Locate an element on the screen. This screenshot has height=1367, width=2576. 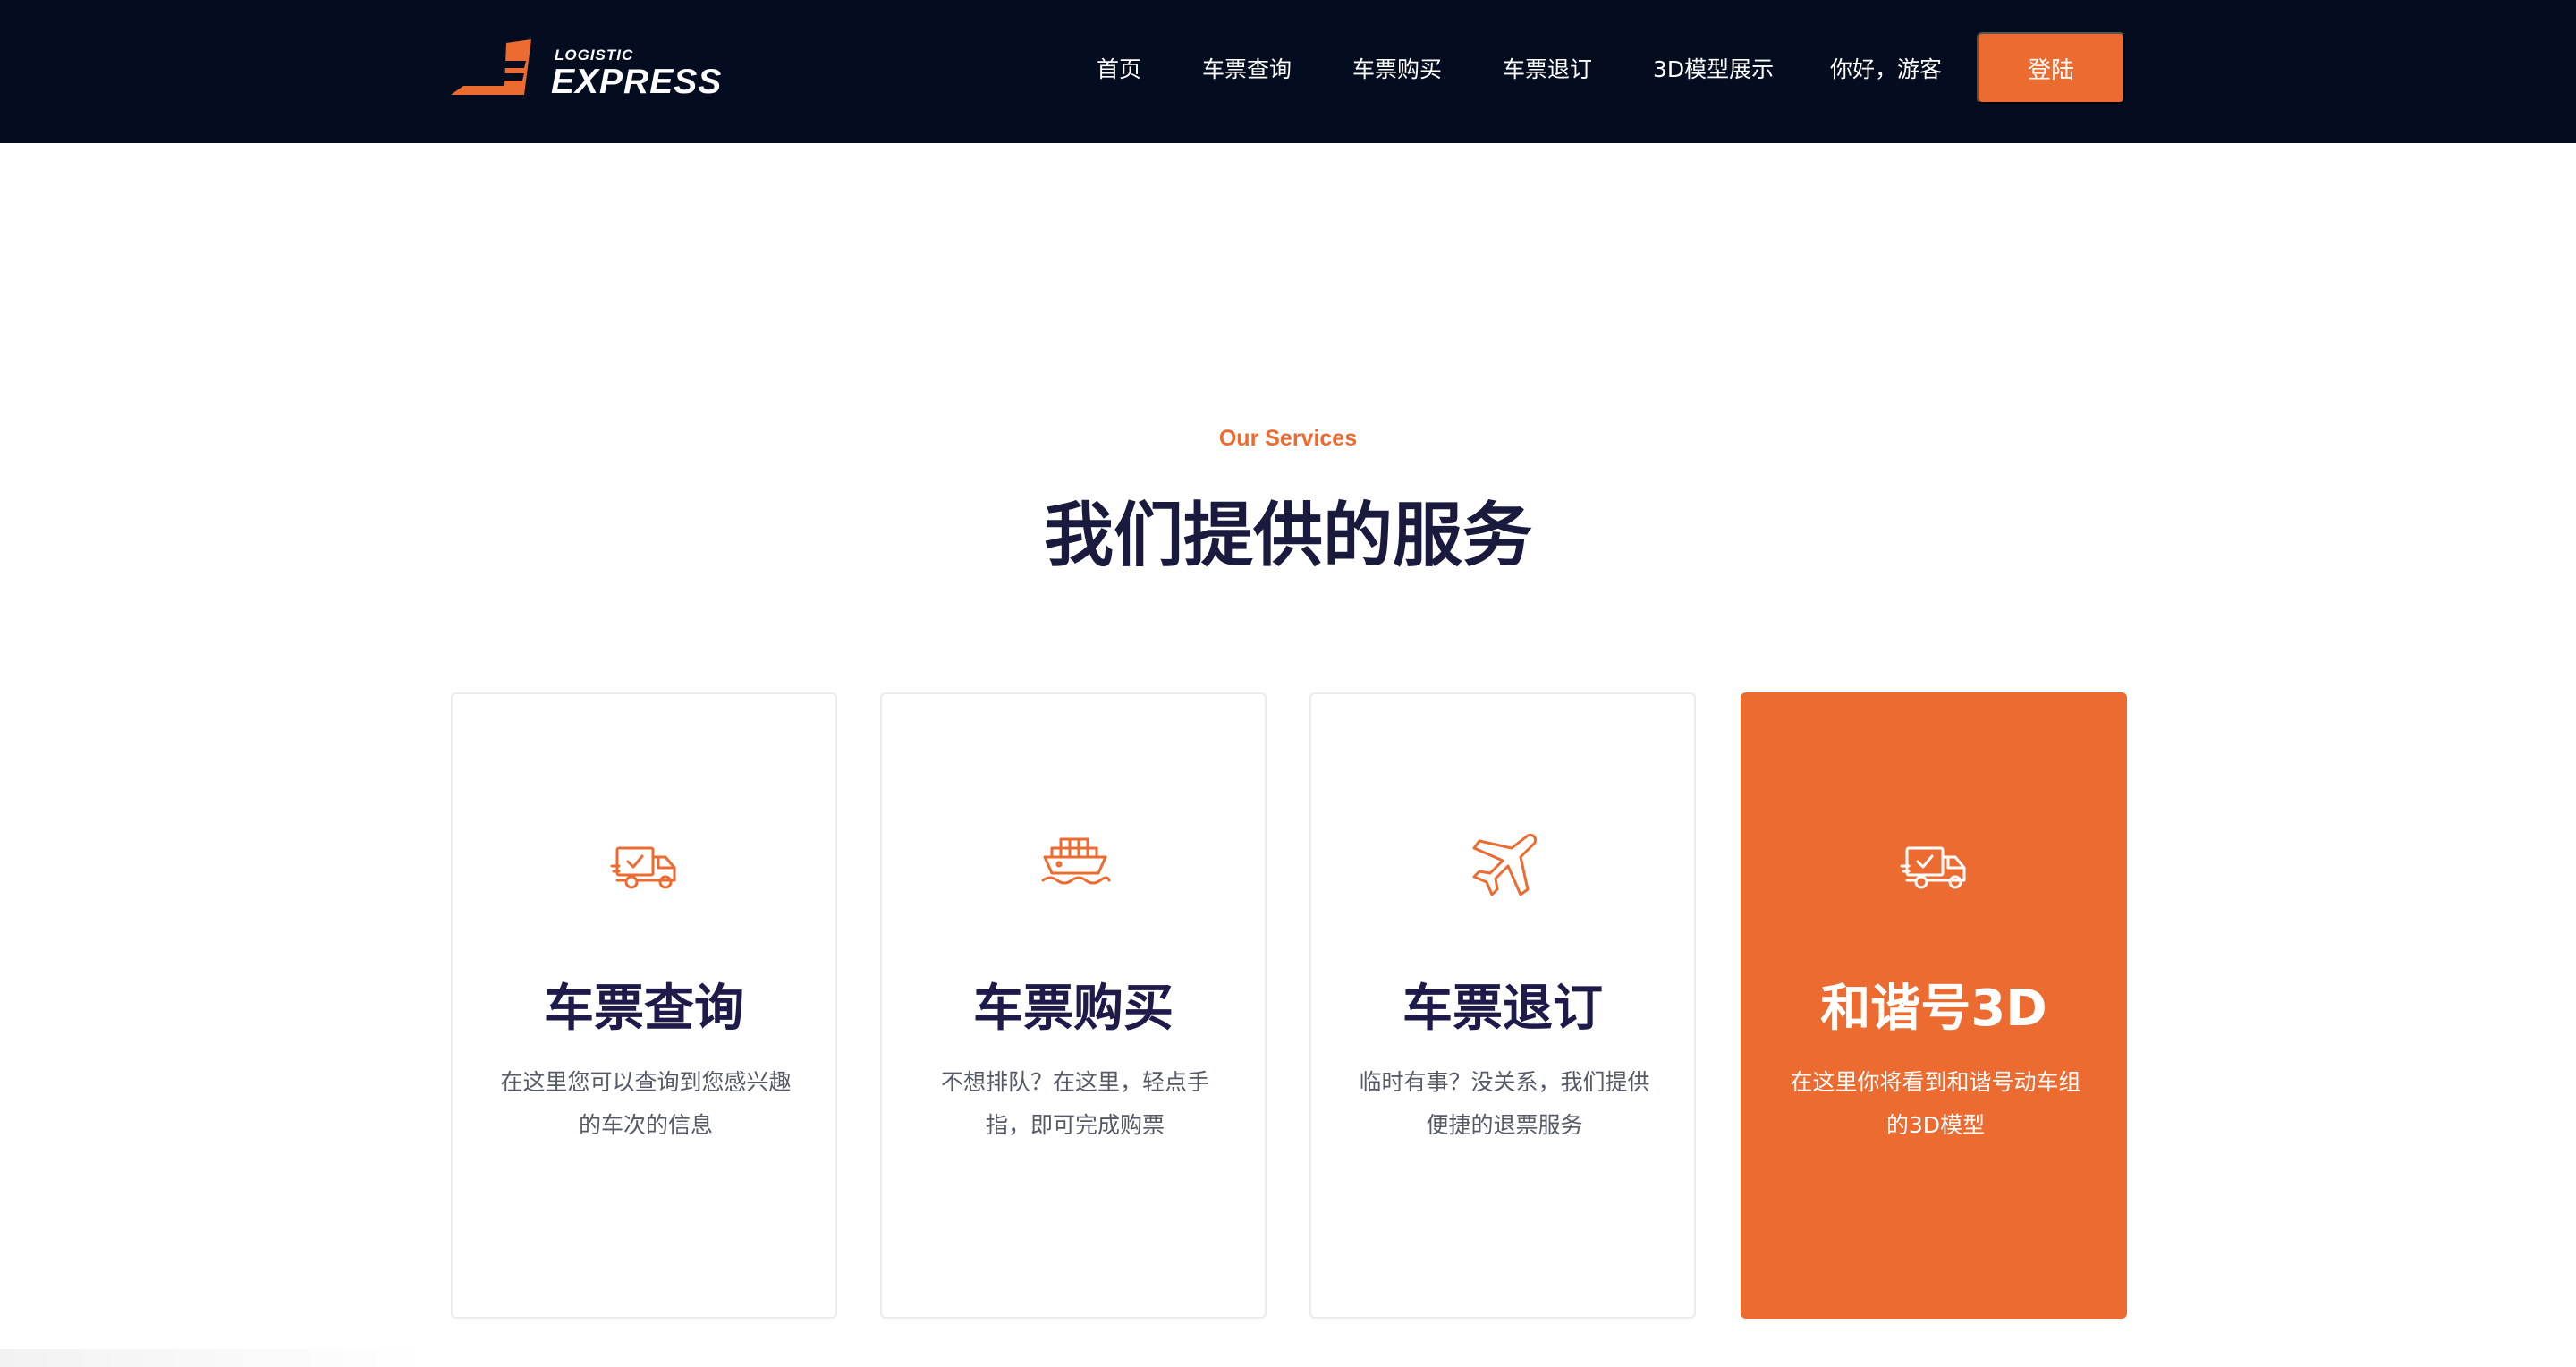
nav-item-ticket-refund: 车票退订 is located at coordinates (1547, 70).